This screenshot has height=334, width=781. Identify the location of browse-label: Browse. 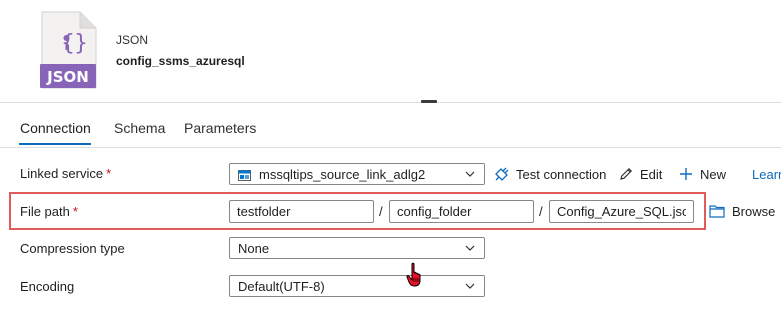
(754, 211).